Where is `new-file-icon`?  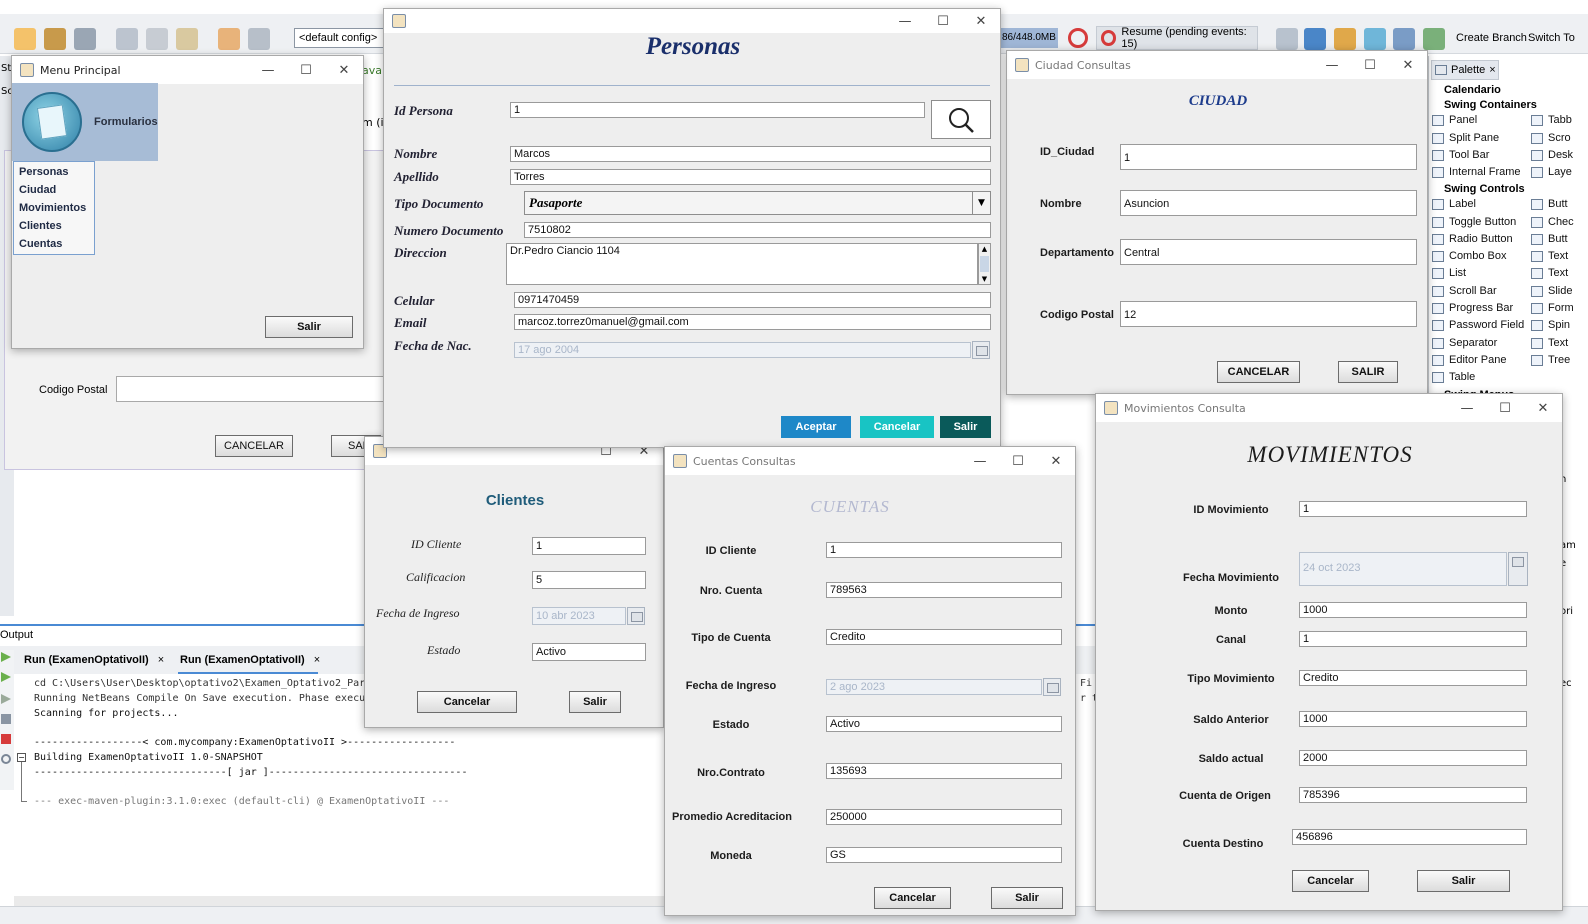
new-file-icon is located at coordinates (25, 39).